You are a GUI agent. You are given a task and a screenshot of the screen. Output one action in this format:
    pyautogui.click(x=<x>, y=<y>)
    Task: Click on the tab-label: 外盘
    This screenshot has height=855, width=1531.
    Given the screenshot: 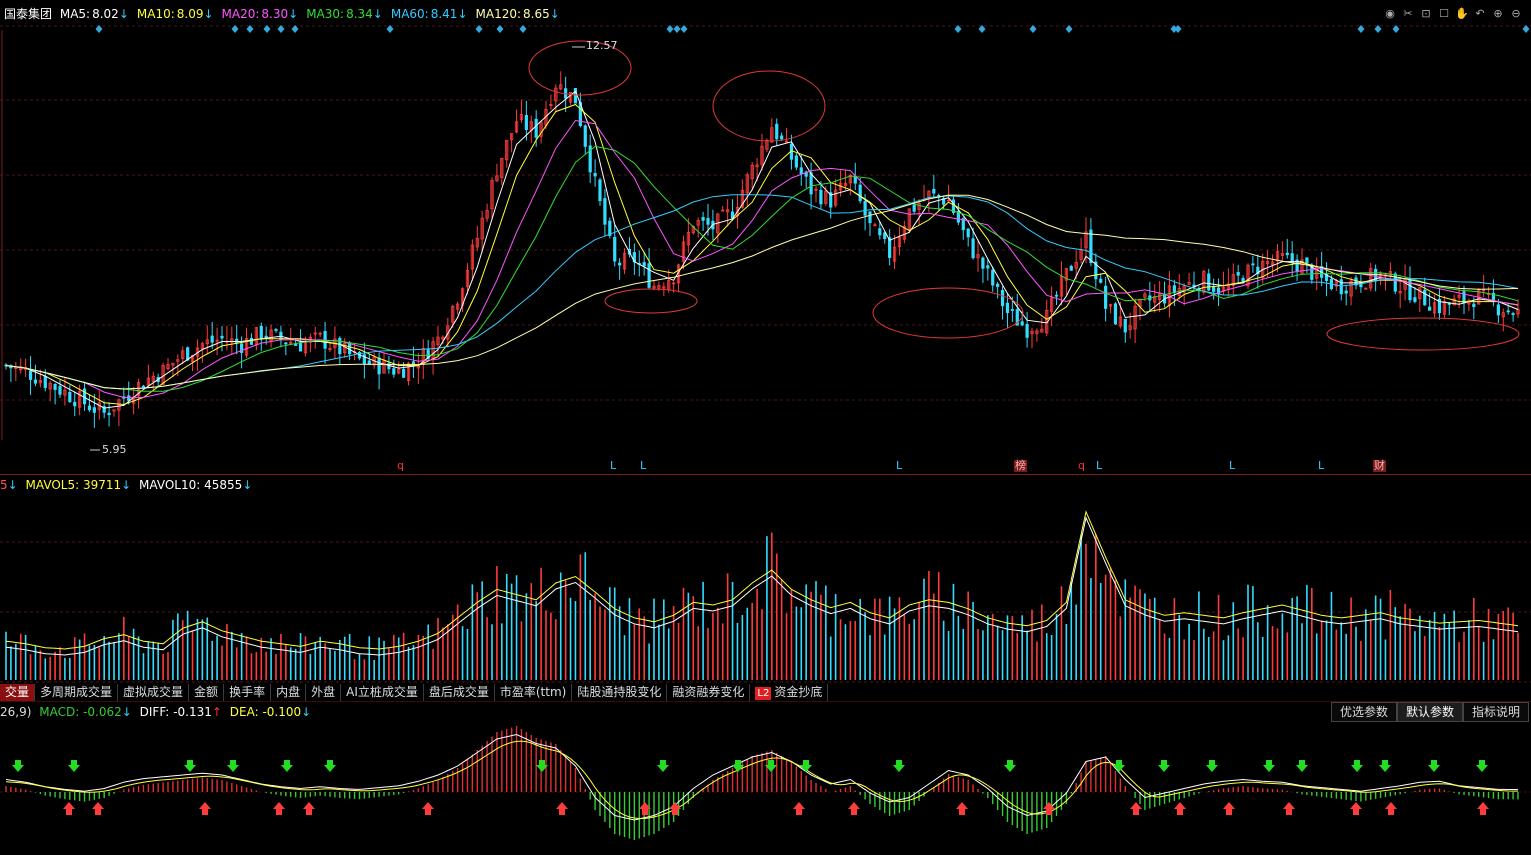 What is the action you would take?
    pyautogui.click(x=323, y=691)
    